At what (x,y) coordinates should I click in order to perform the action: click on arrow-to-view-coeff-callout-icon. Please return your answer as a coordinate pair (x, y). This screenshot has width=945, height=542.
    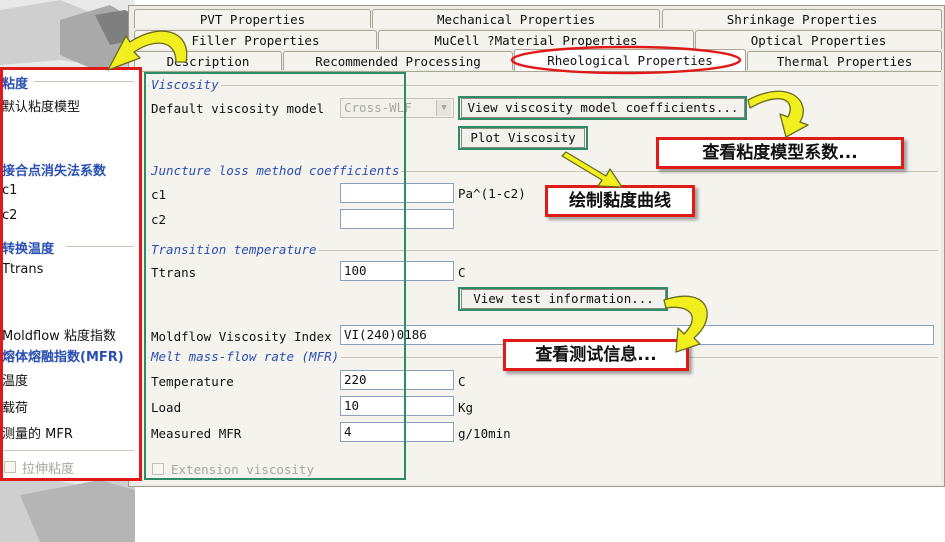
    Looking at the image, I should click on (778, 114).